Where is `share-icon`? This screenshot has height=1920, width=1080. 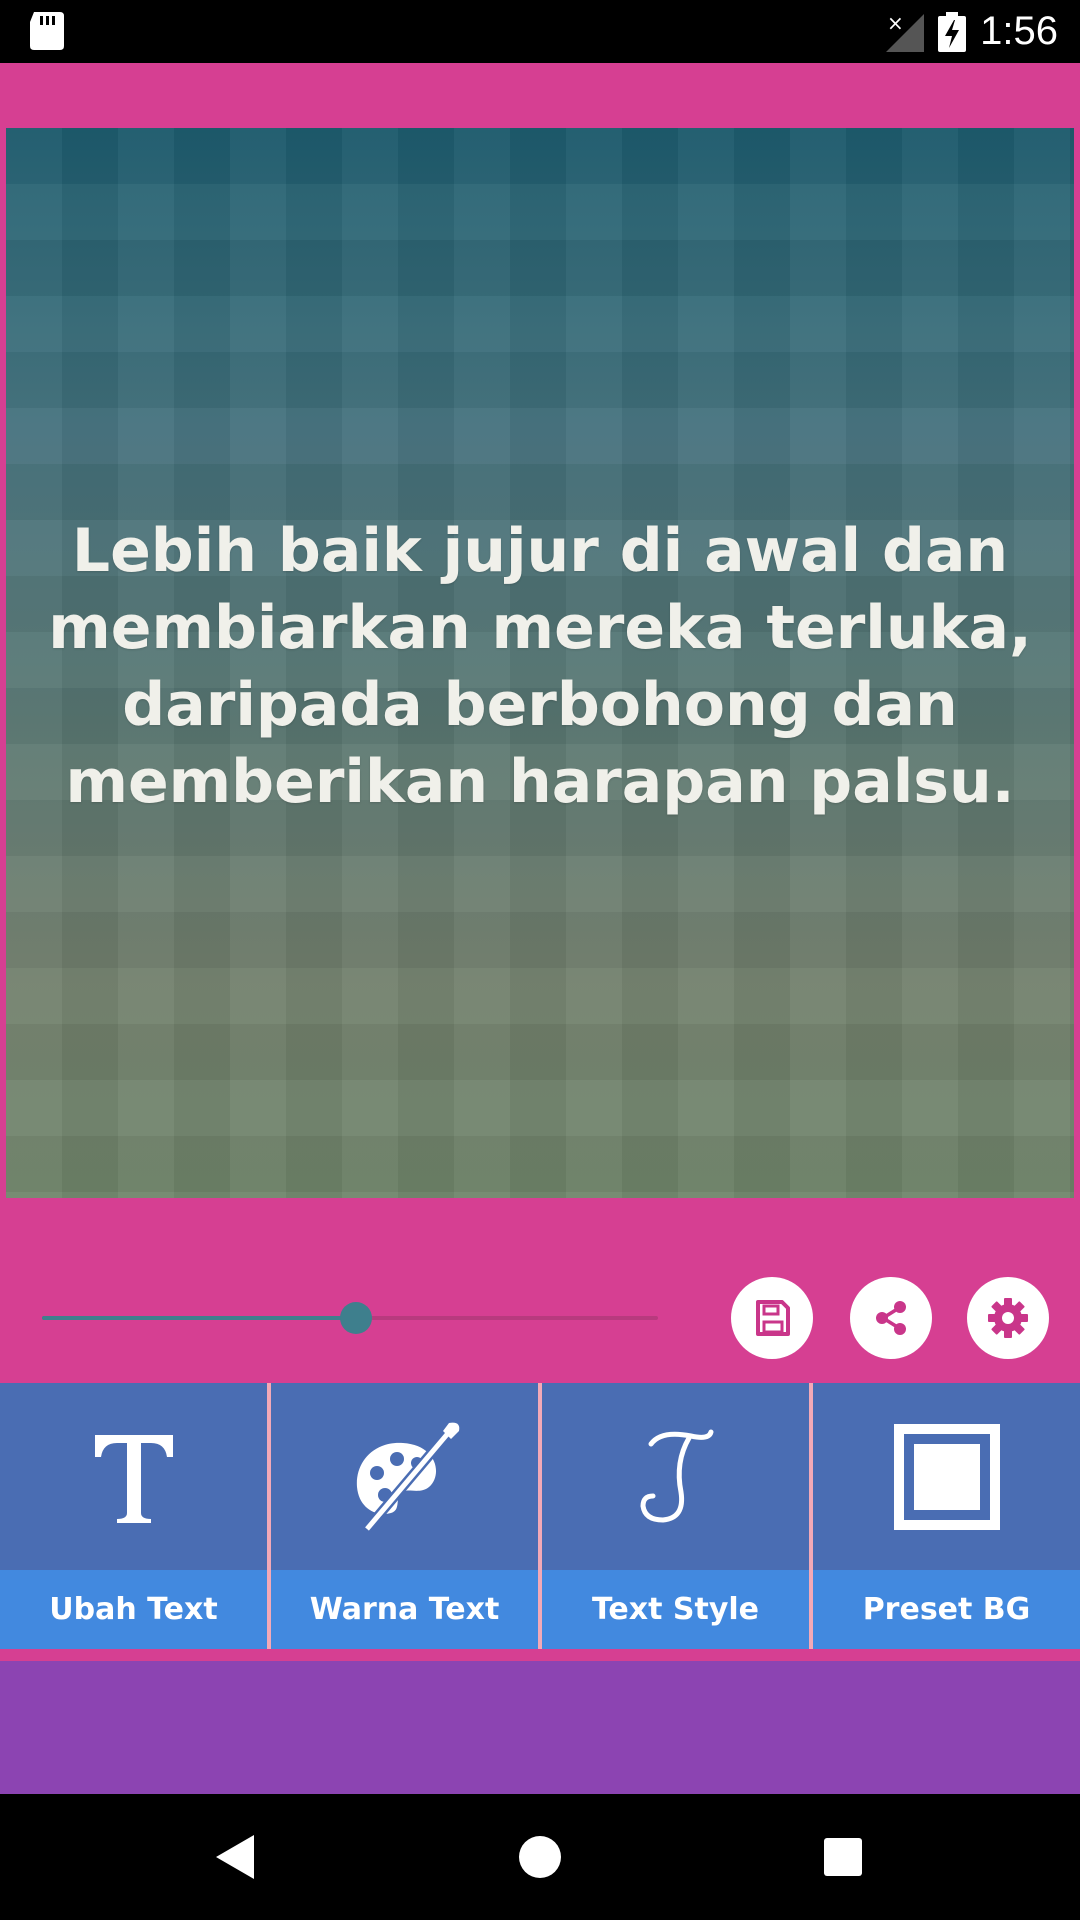 share-icon is located at coordinates (891, 1318).